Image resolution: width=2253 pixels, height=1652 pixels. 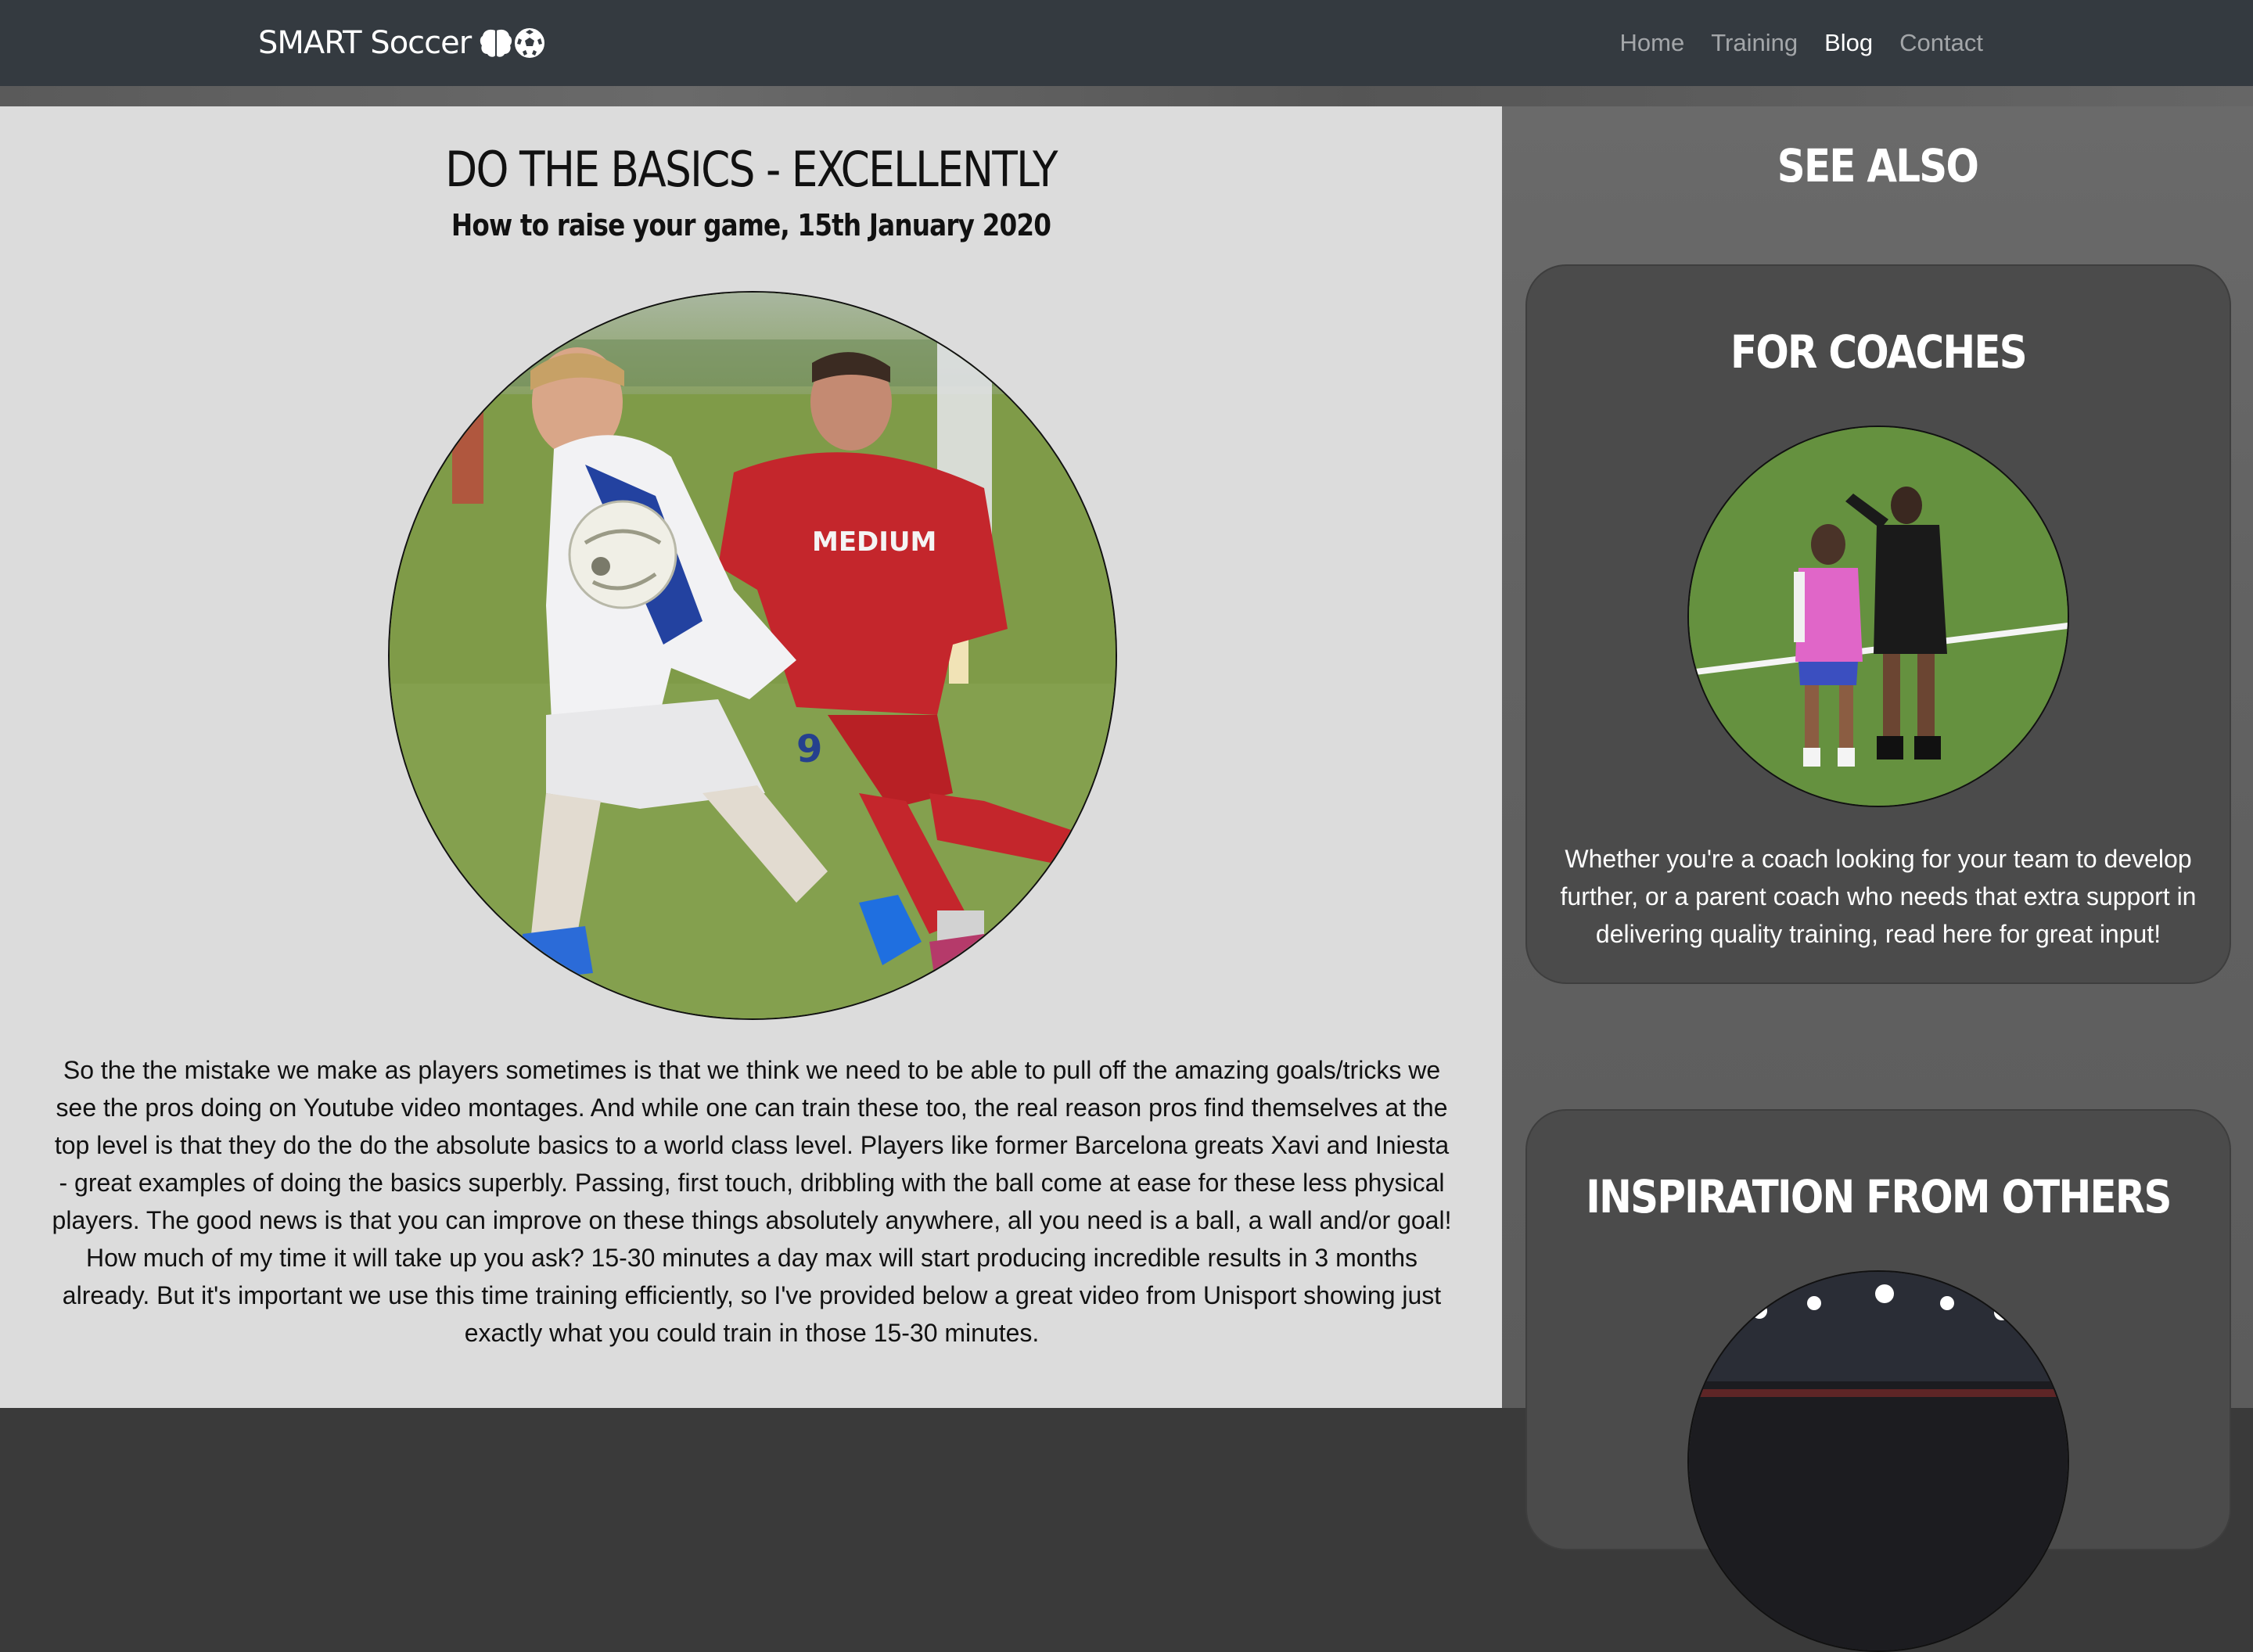 What do you see at coordinates (751, 170) in the screenshot?
I see `article-title: DO THE BASICS - EXCELLENTLY` at bounding box center [751, 170].